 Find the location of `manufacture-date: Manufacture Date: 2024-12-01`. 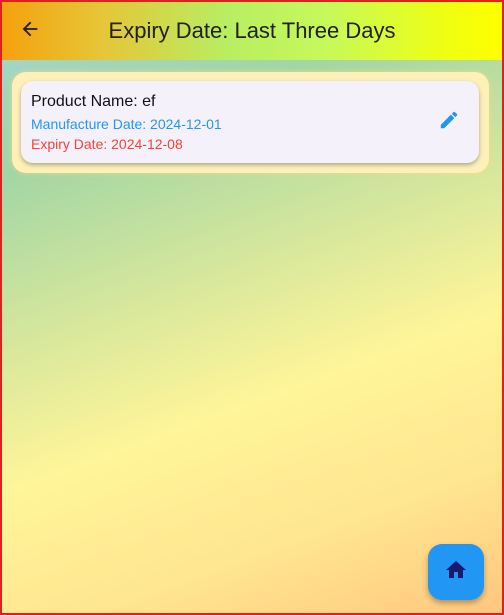

manufacture-date: Manufacture Date: 2024-12-01 is located at coordinates (126, 124).